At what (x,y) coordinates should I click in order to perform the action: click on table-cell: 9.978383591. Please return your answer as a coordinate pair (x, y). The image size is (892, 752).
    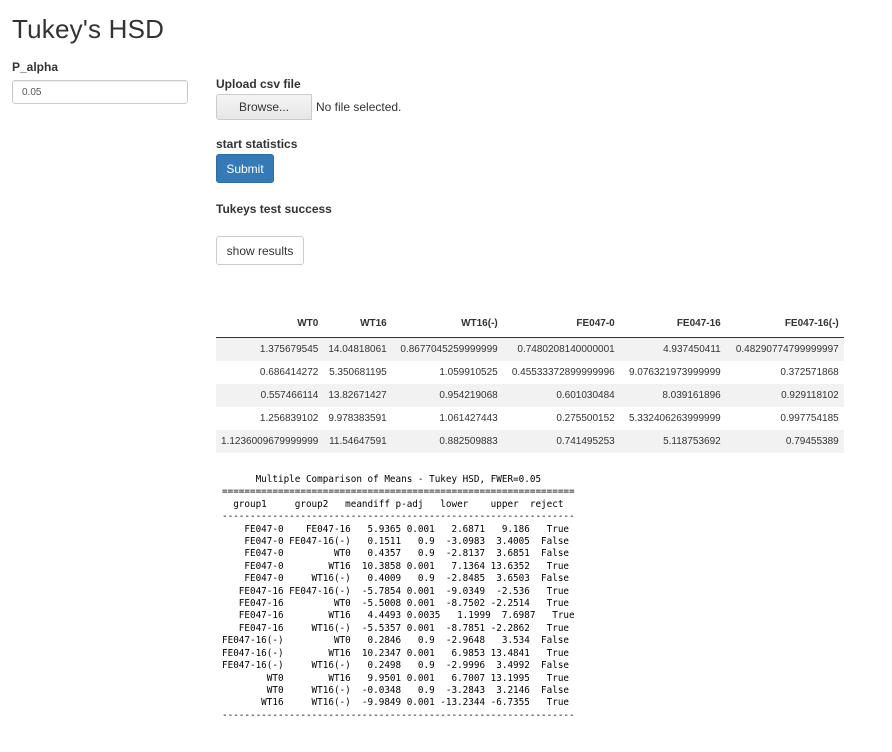
    Looking at the image, I should click on (357, 418).